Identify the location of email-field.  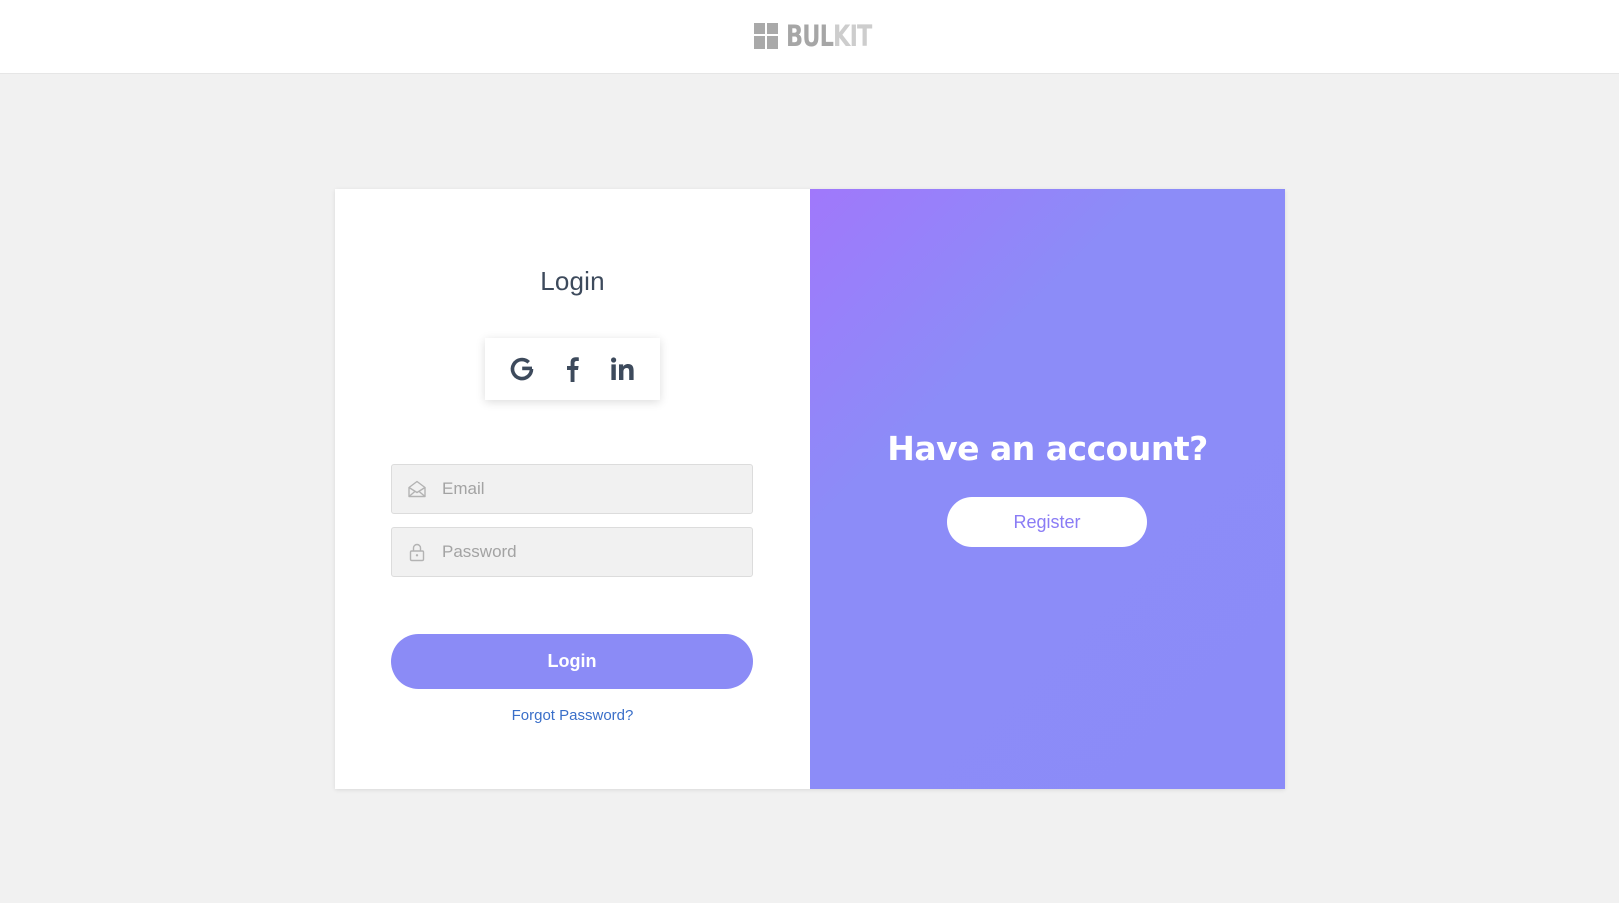
(572, 489).